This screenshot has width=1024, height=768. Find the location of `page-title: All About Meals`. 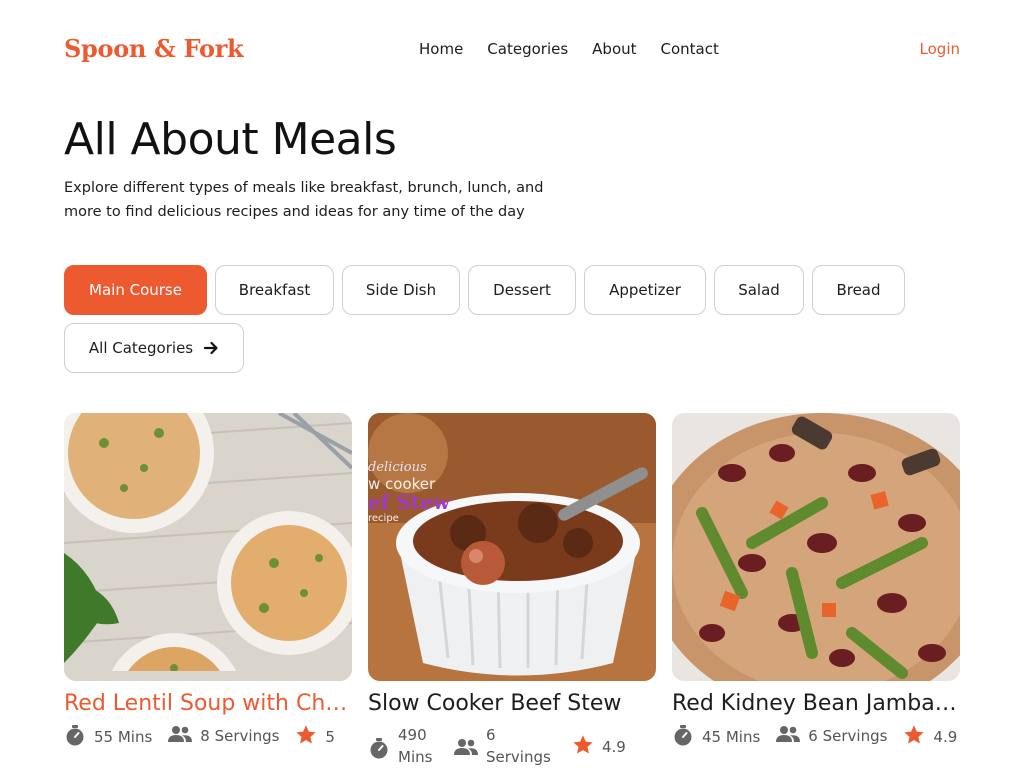

page-title: All About Meals is located at coordinates (230, 139).